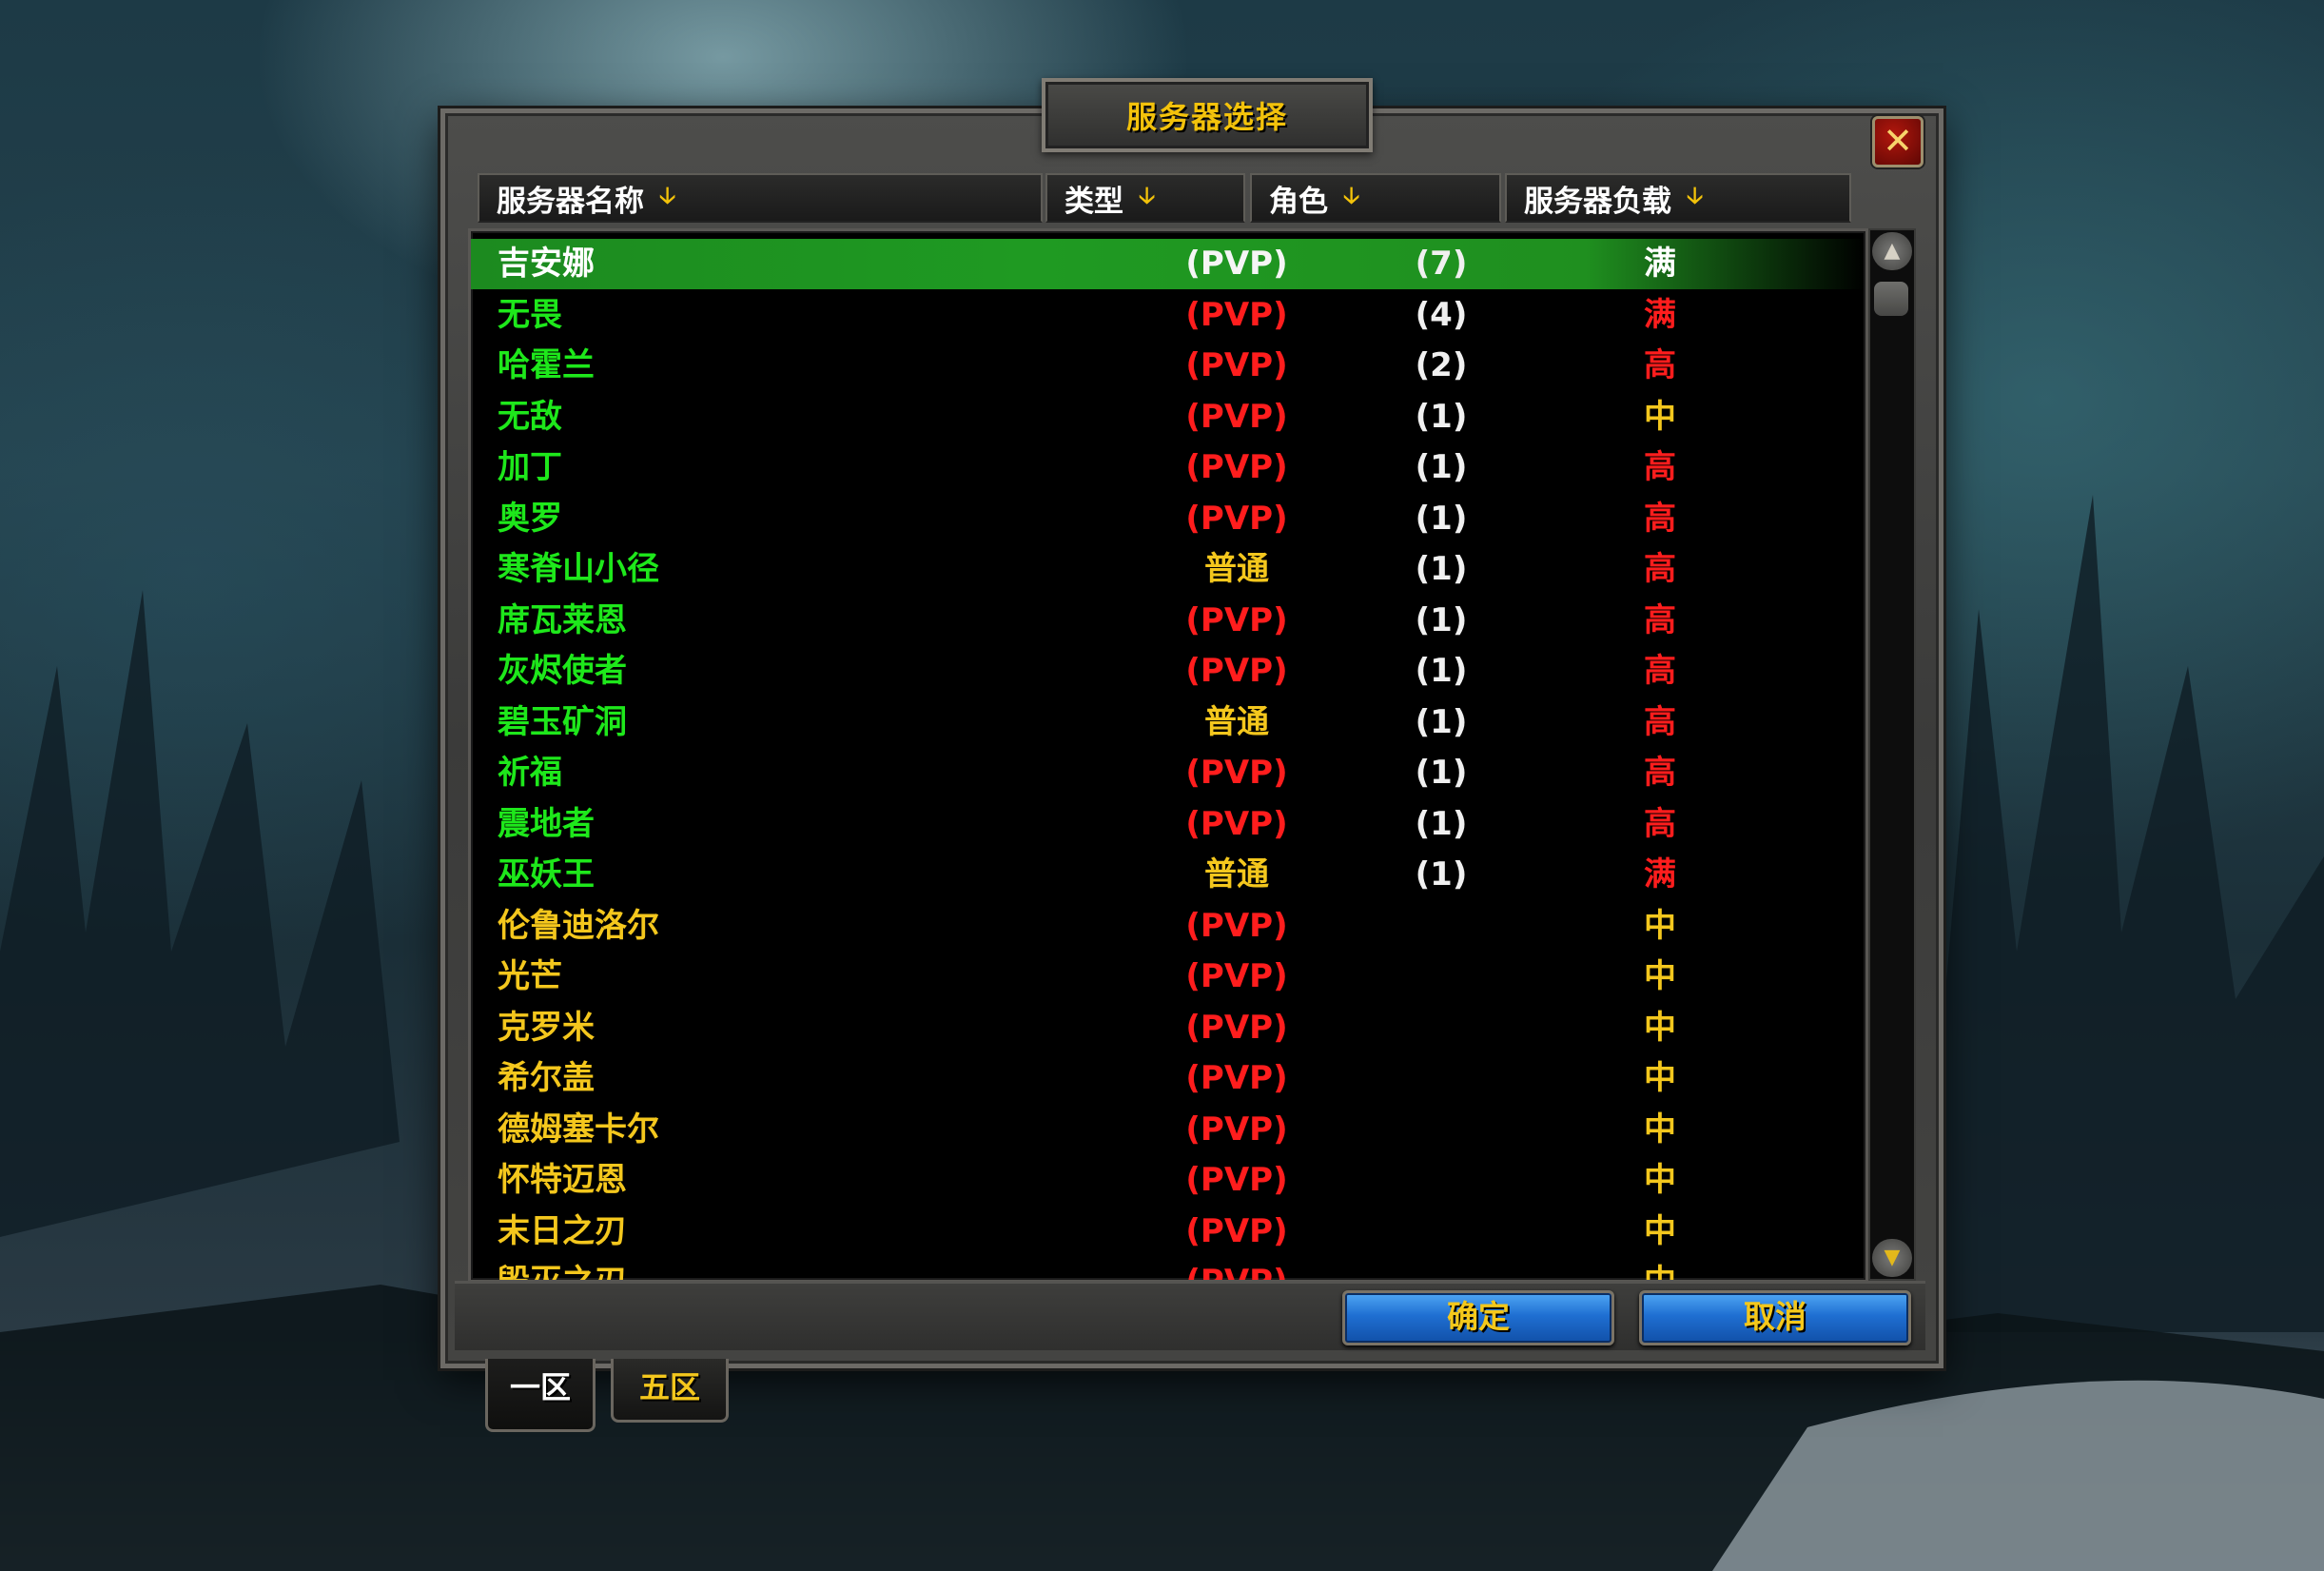 The height and width of the screenshot is (1571, 2324). I want to click on server-name: 碧玉矿洞, so click(562, 721).